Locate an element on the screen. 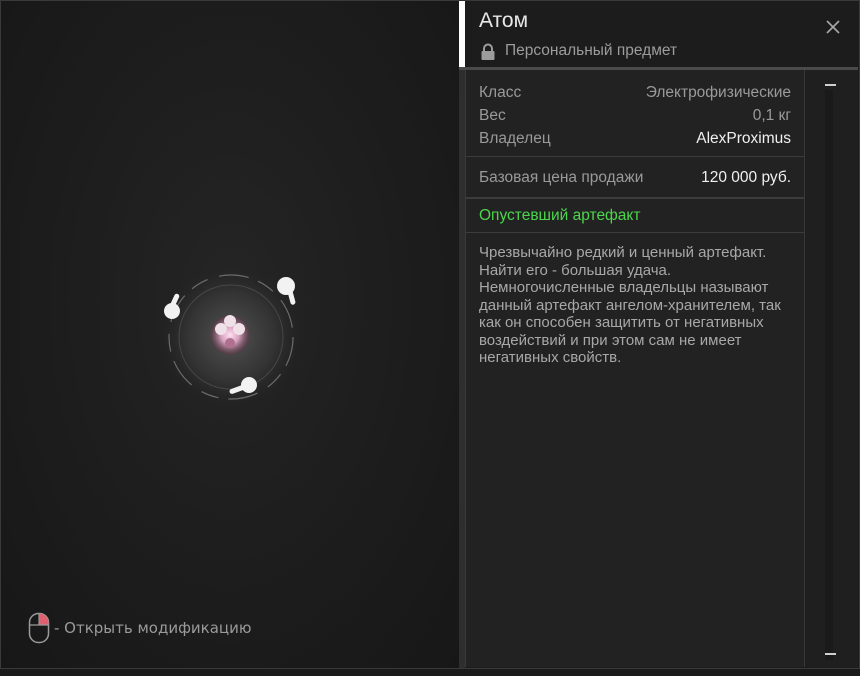  stat-weight-value: 0,1 кг is located at coordinates (771, 115).